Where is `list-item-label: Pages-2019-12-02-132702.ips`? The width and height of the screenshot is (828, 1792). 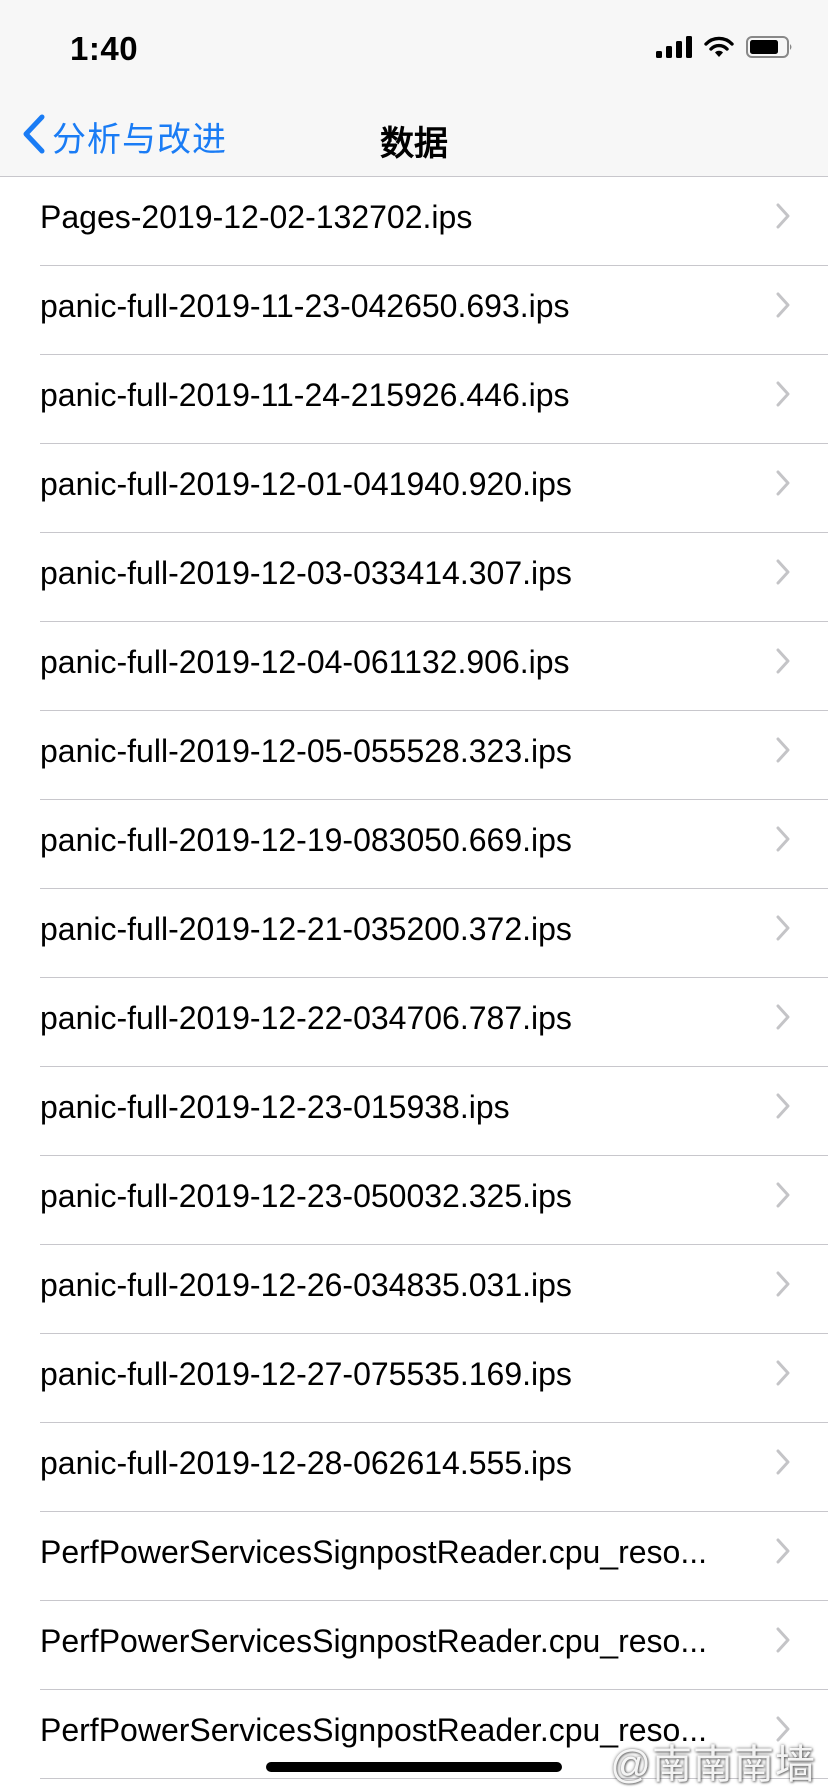
list-item-label: Pages-2019-12-02-132702.ips is located at coordinates (256, 217).